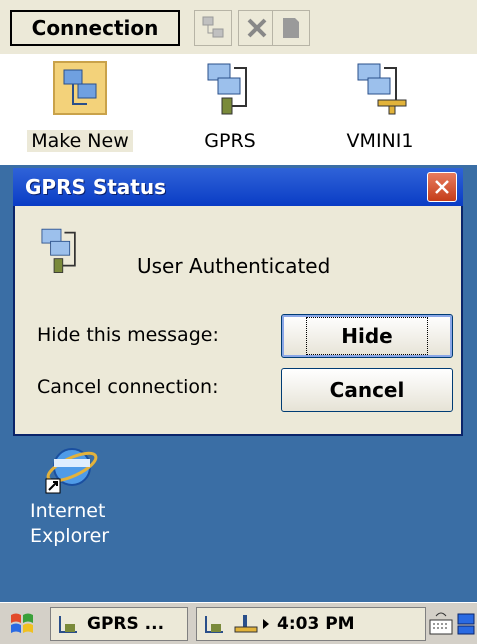  I want to click on close-button, so click(442, 187).